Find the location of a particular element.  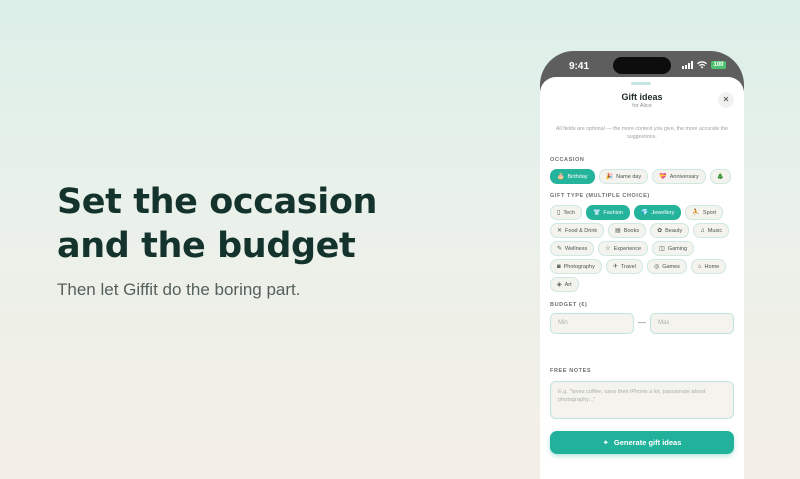

dynamic-island is located at coordinates (642, 65).